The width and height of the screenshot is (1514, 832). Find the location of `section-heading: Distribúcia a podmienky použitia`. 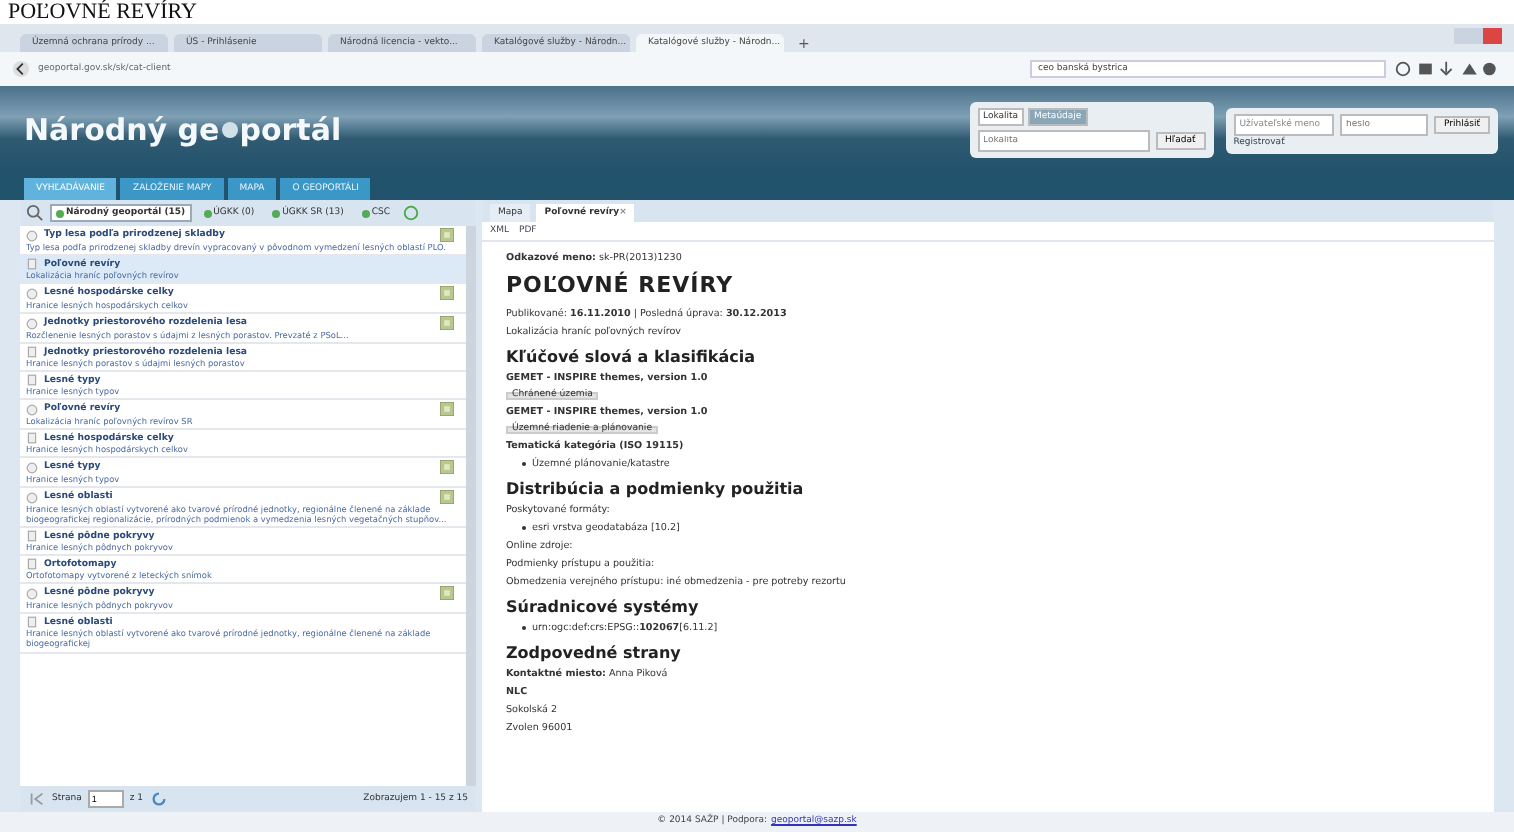

section-heading: Distribúcia a podmienky použitia is located at coordinates (656, 489).